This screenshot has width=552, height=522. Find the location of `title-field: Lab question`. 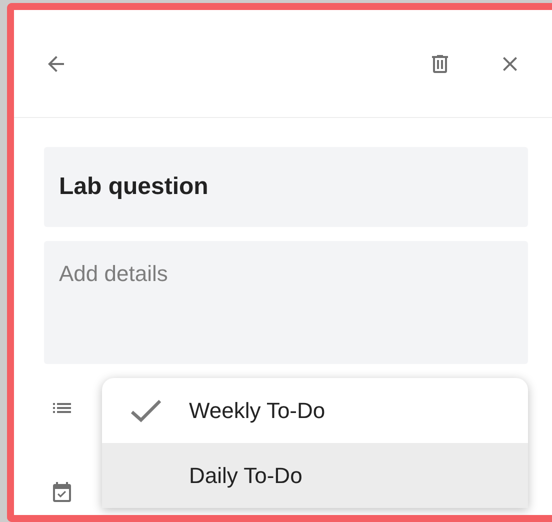

title-field: Lab question is located at coordinates (286, 187).